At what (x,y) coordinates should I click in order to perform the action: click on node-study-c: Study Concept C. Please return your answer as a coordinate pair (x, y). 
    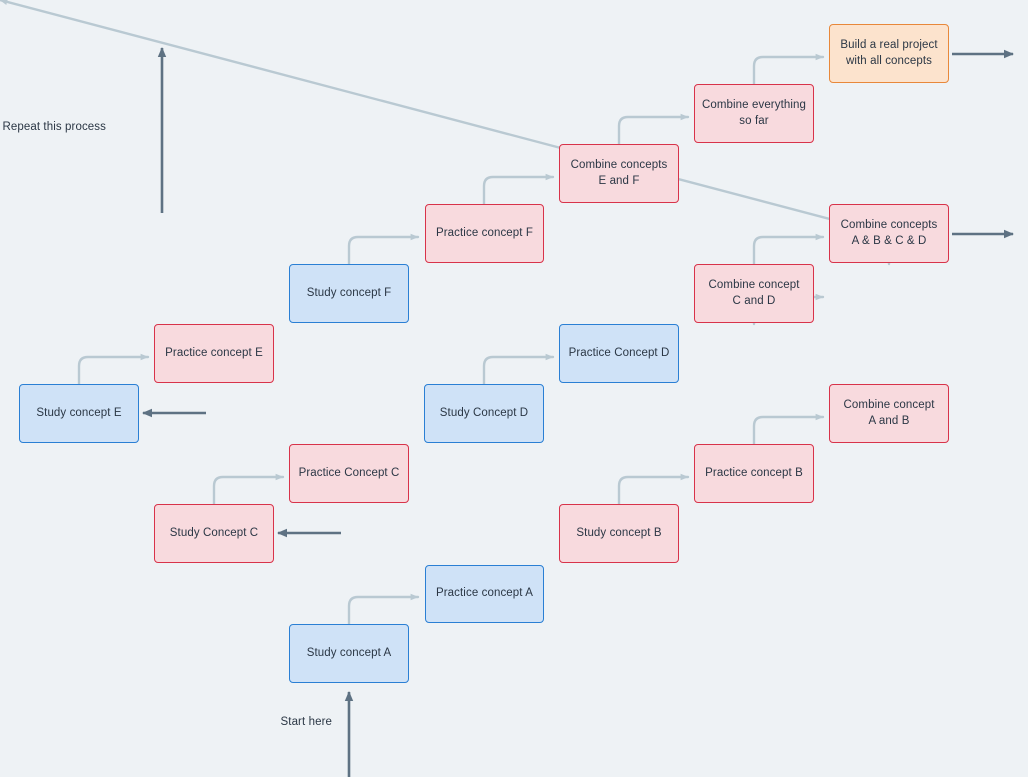
    Looking at the image, I should click on (214, 533).